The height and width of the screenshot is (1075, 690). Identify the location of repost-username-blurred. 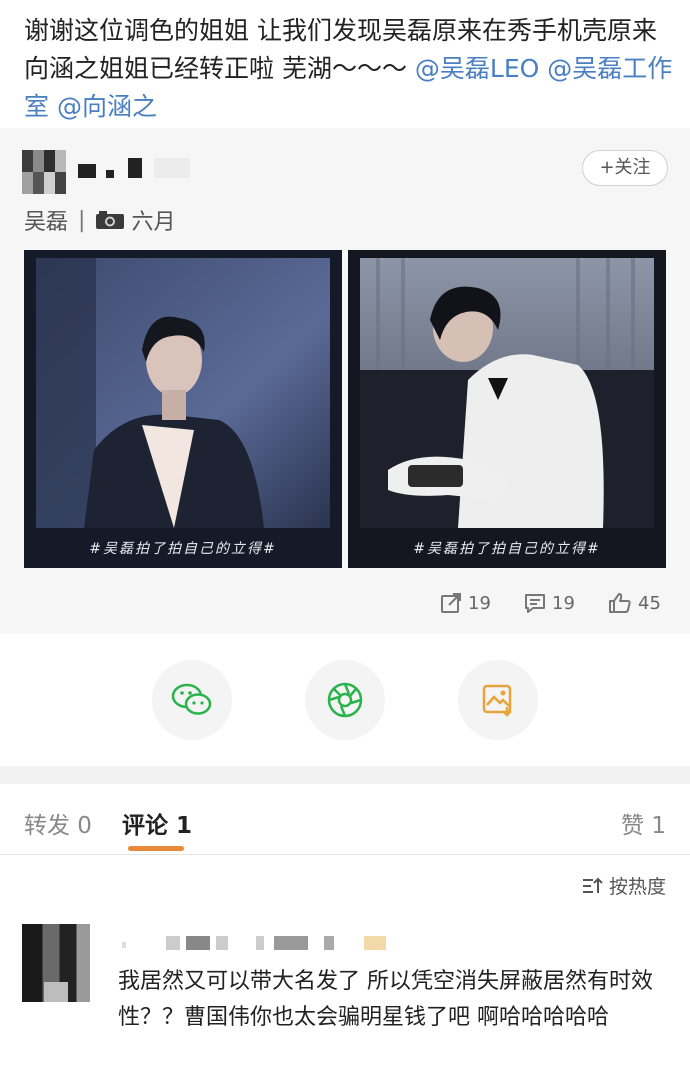
(138, 168).